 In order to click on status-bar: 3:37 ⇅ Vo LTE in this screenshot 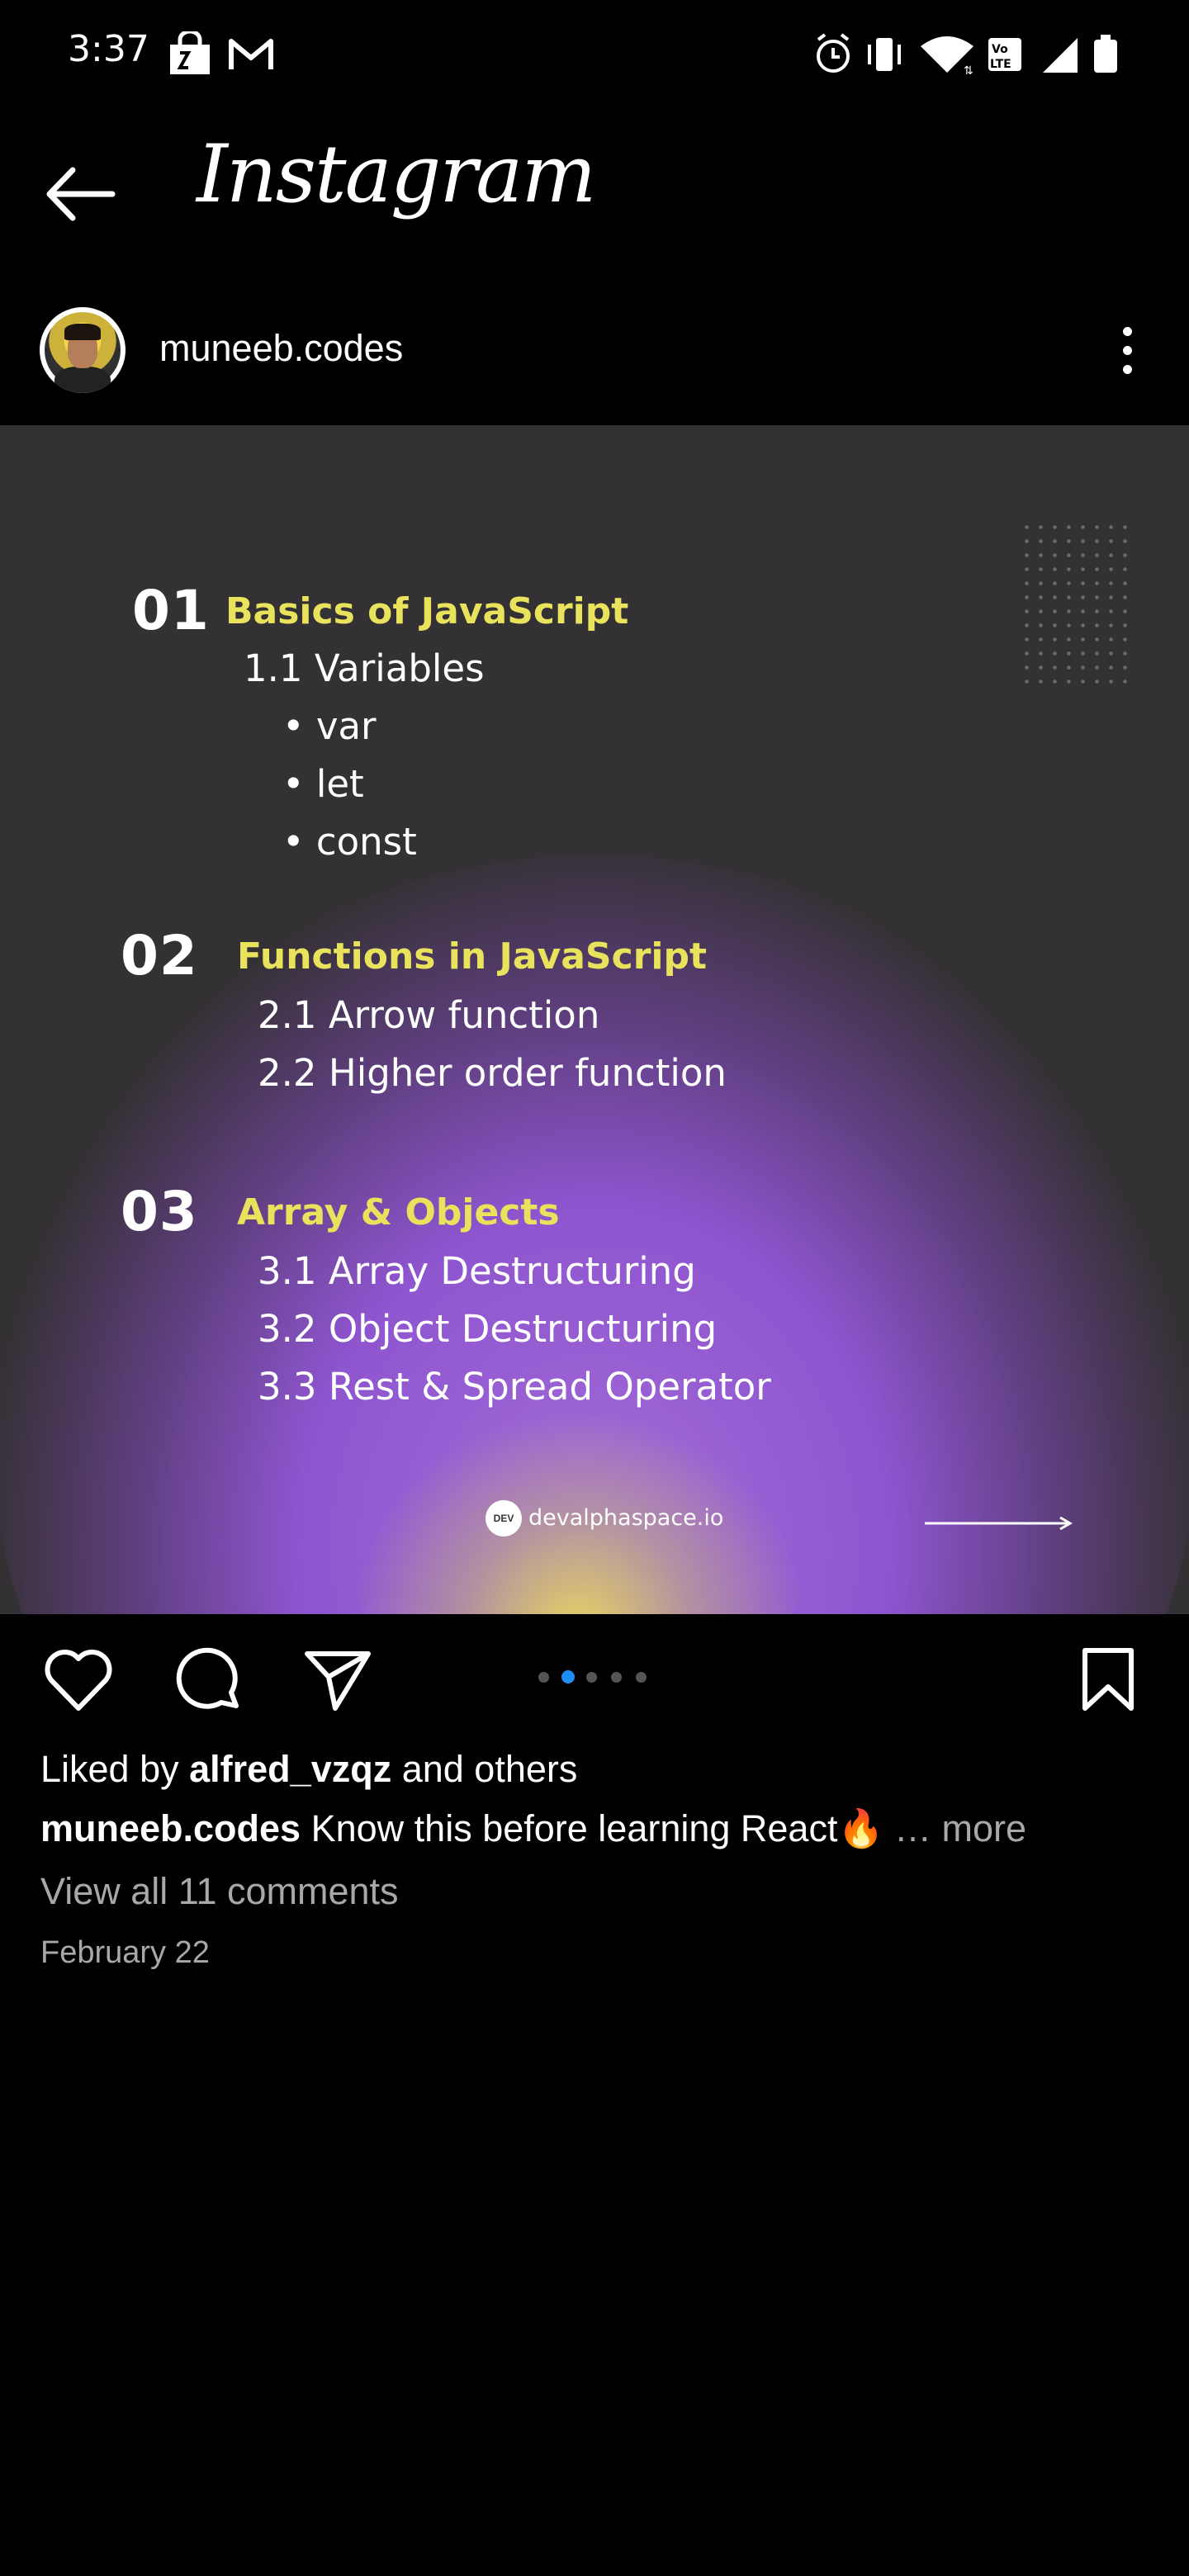, I will do `click(594, 53)`.